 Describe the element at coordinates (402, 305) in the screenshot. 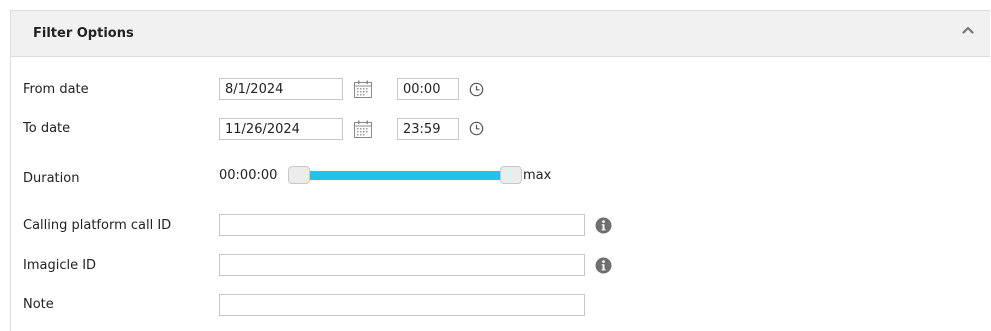

I see `note-input` at that location.